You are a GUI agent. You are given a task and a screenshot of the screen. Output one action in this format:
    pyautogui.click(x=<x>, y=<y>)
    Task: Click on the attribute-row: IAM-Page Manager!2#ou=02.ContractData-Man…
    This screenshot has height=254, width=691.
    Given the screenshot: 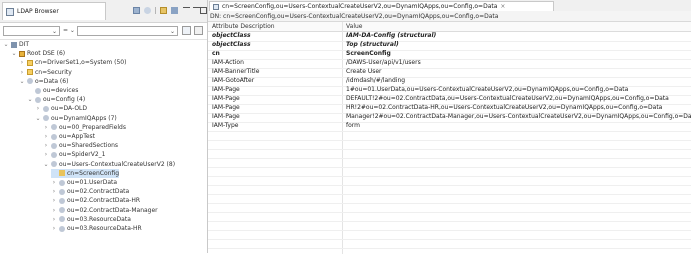 What is the action you would take?
    pyautogui.click(x=449, y=117)
    